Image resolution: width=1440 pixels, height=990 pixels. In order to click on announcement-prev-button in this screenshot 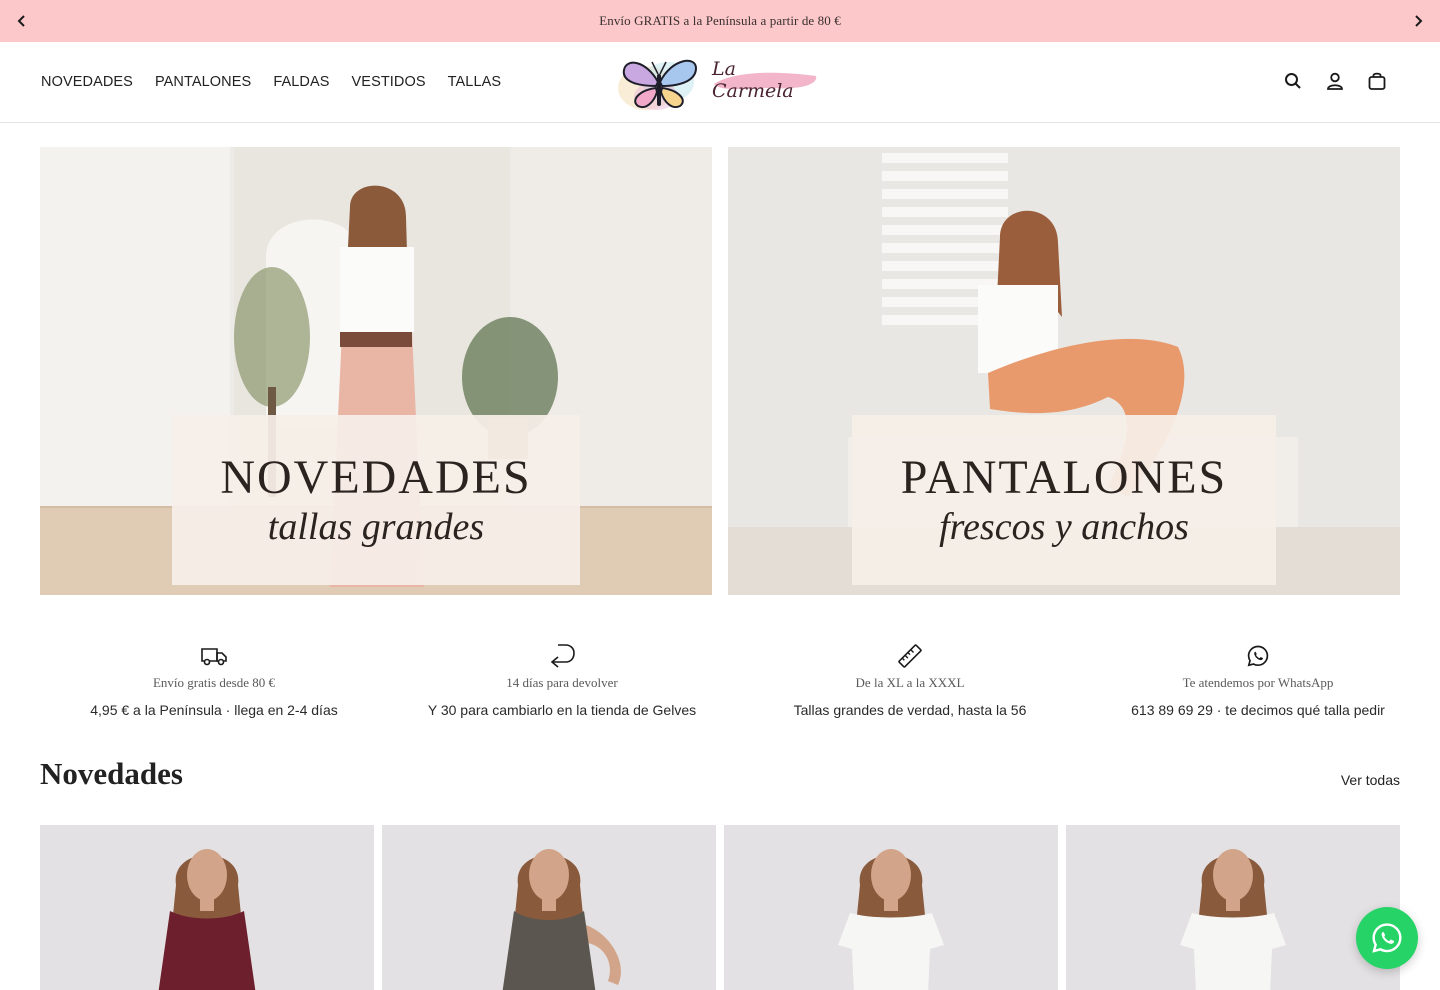, I will do `click(22, 21)`.